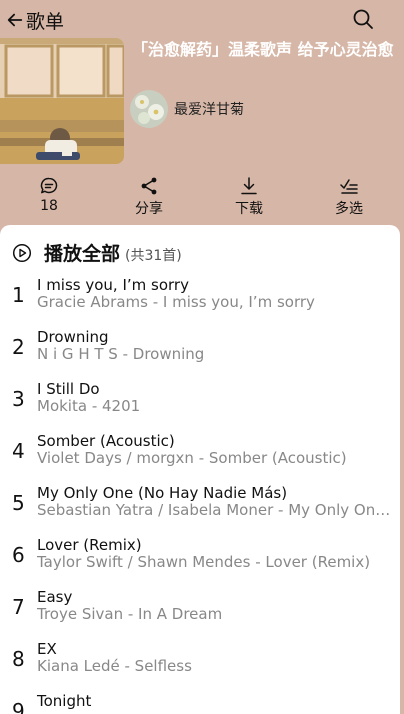  What do you see at coordinates (18, 706) in the screenshot?
I see `song-number: 9` at bounding box center [18, 706].